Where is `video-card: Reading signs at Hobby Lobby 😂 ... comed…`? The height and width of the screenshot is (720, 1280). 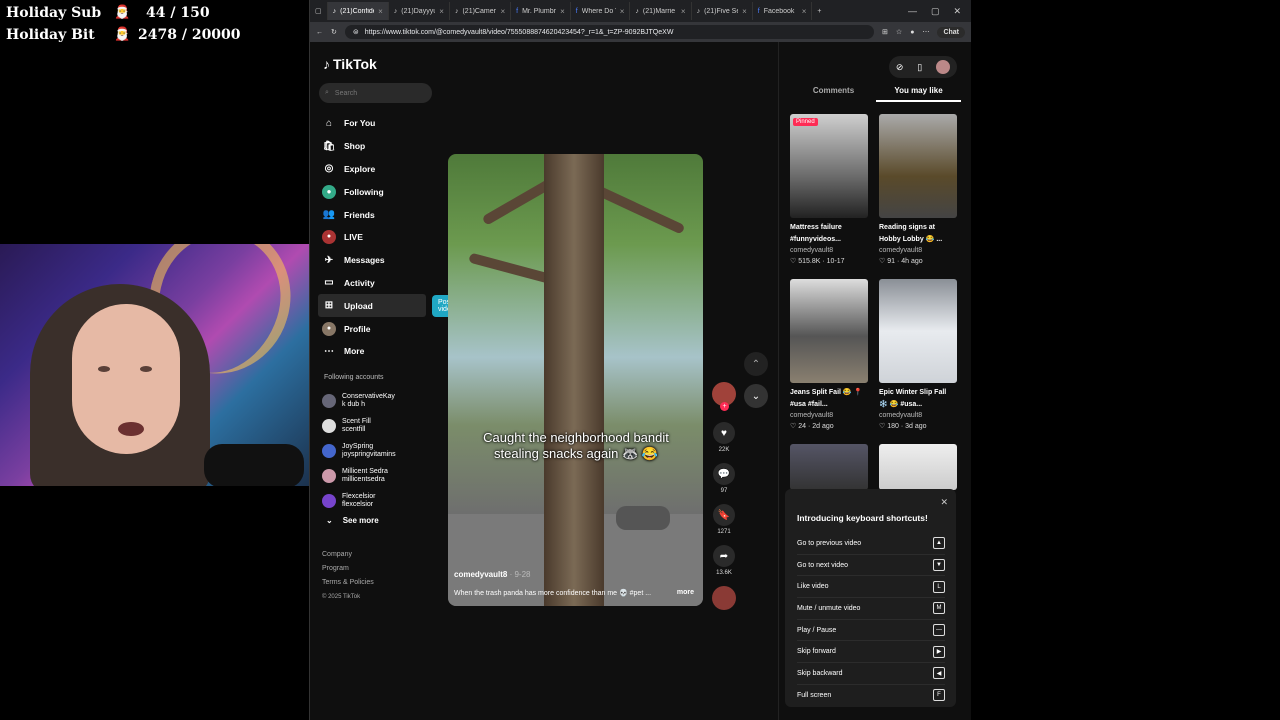 video-card: Reading signs at Hobby Lobby 😂 ... comed… is located at coordinates (918, 196).